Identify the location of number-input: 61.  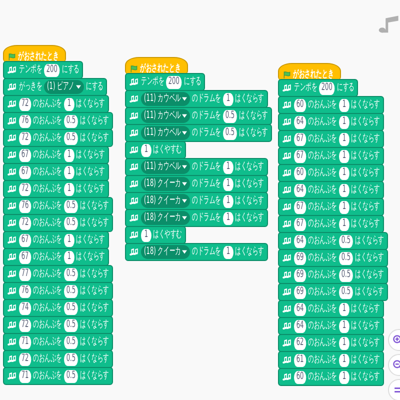
(300, 360).